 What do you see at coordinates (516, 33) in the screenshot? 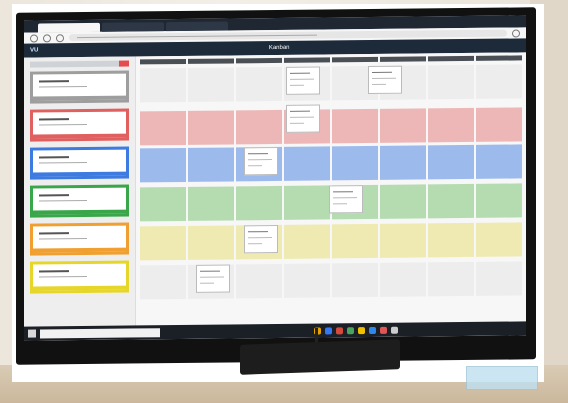
I see `menu-icon` at bounding box center [516, 33].